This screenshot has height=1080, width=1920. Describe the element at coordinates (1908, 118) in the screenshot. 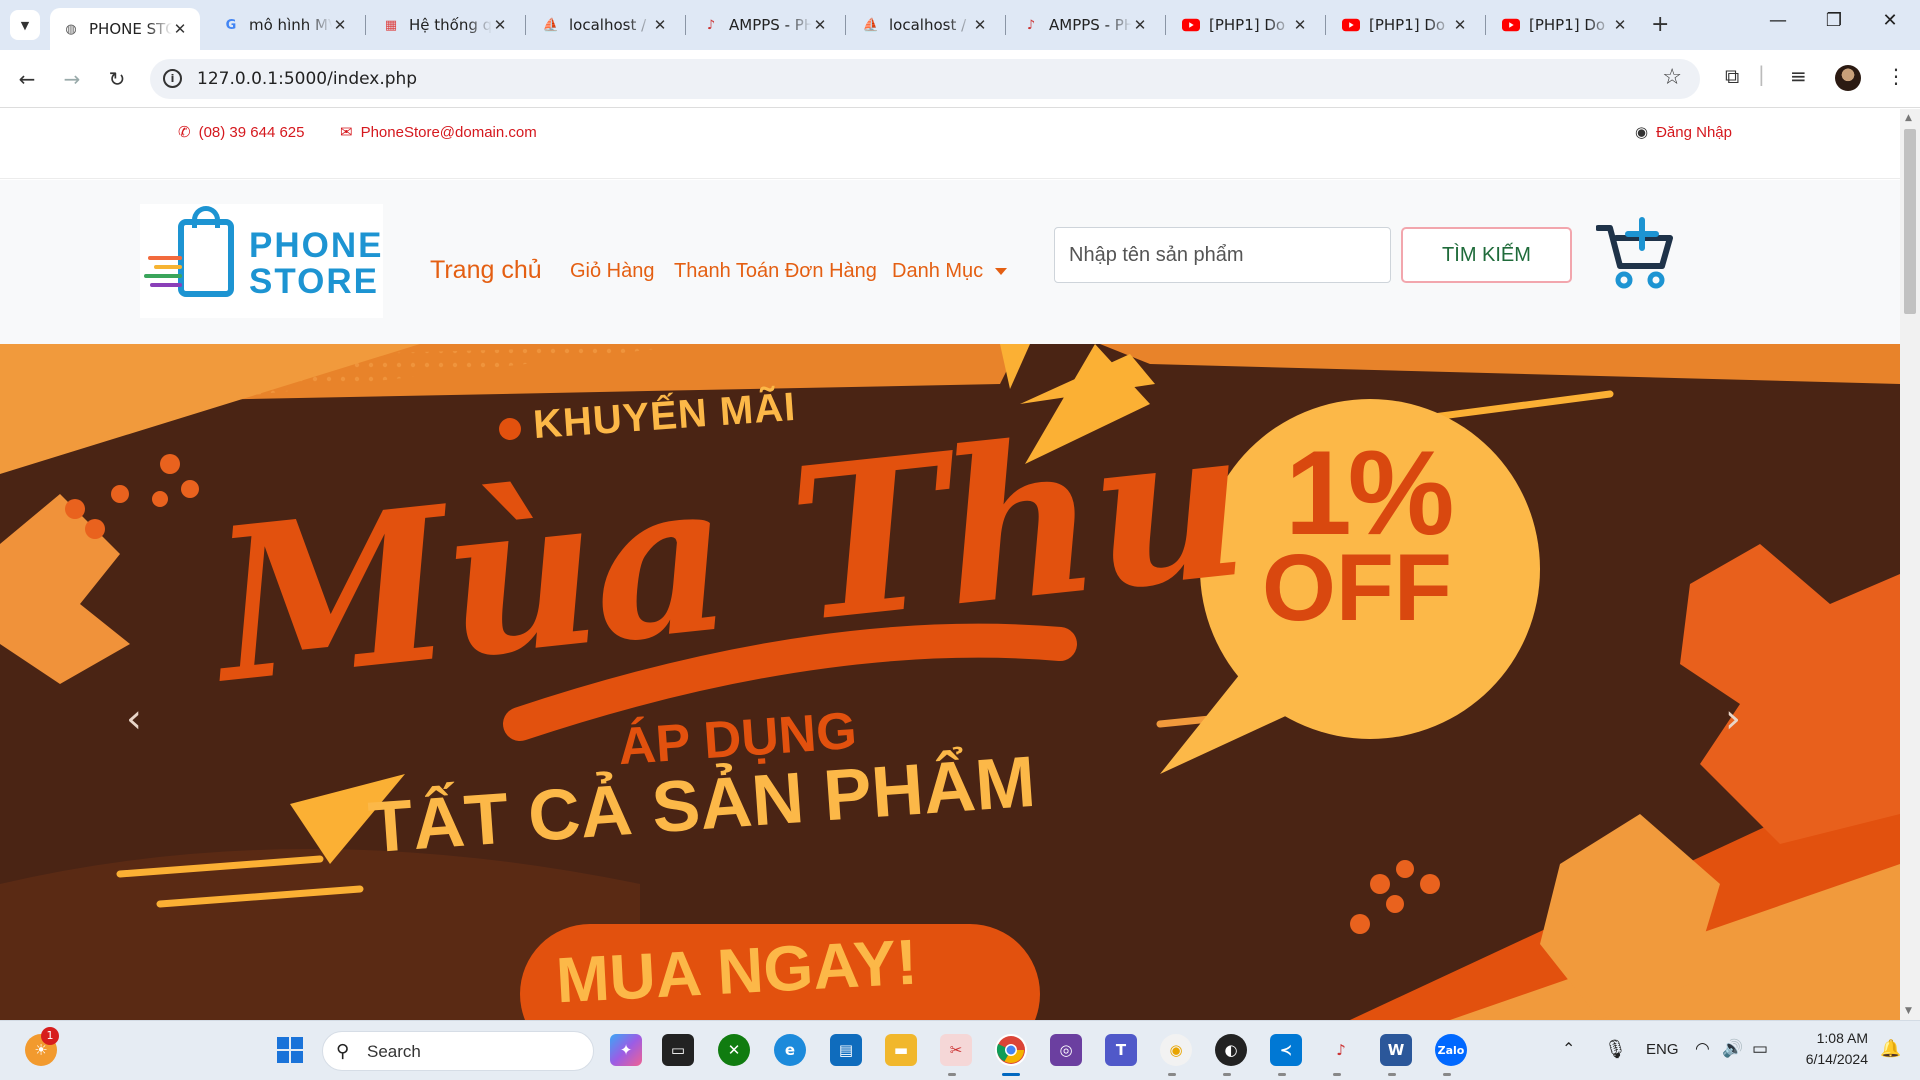

I see `scroll-up-icon: ▲` at that location.